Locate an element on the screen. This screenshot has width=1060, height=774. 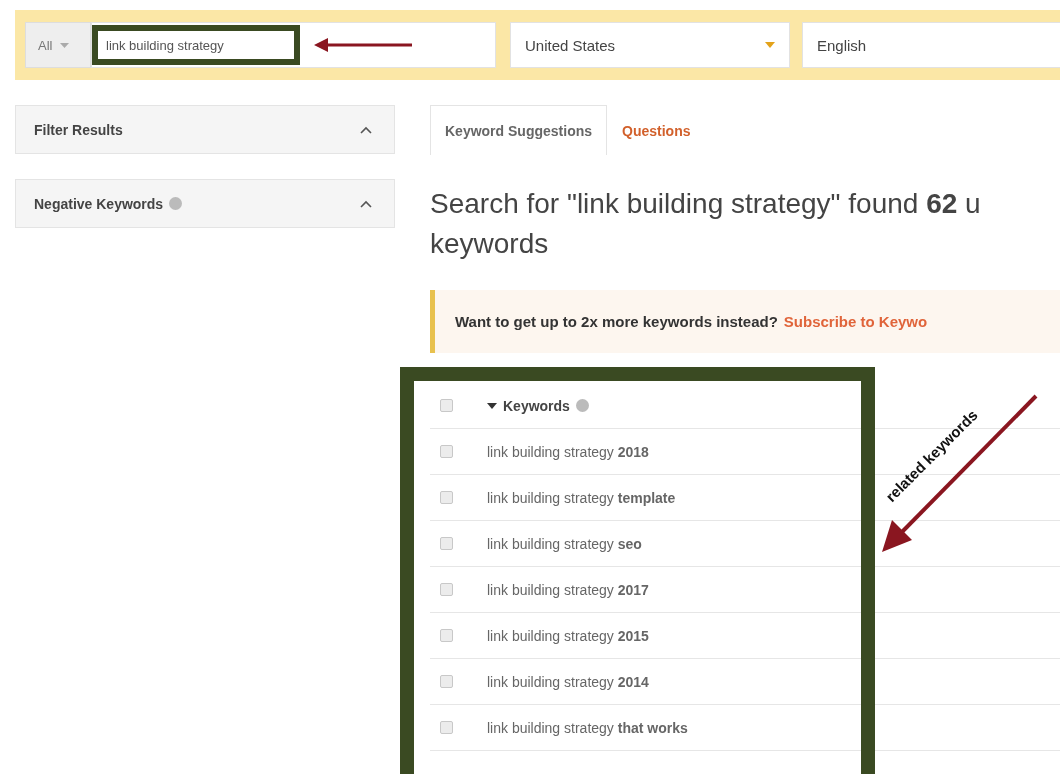
panel-title: Negative Keywords is located at coordinates (99, 203).